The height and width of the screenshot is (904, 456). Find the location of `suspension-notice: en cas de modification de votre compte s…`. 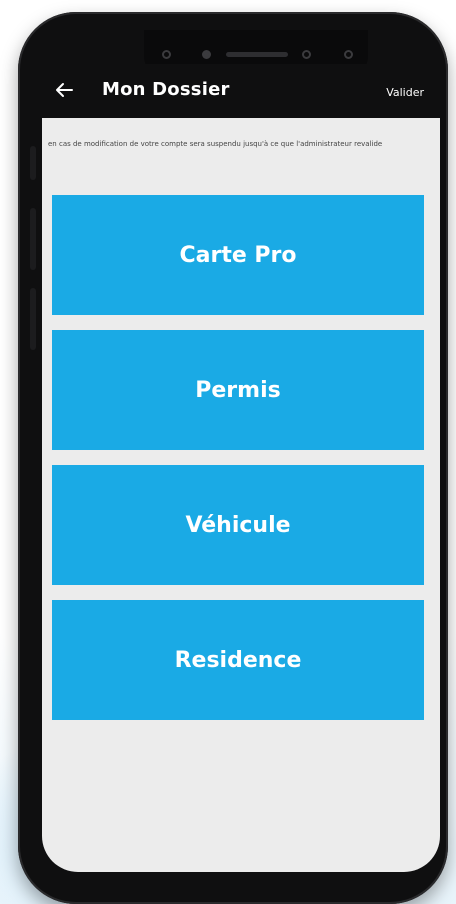

suspension-notice: en cas de modification de votre compte s… is located at coordinates (215, 144).